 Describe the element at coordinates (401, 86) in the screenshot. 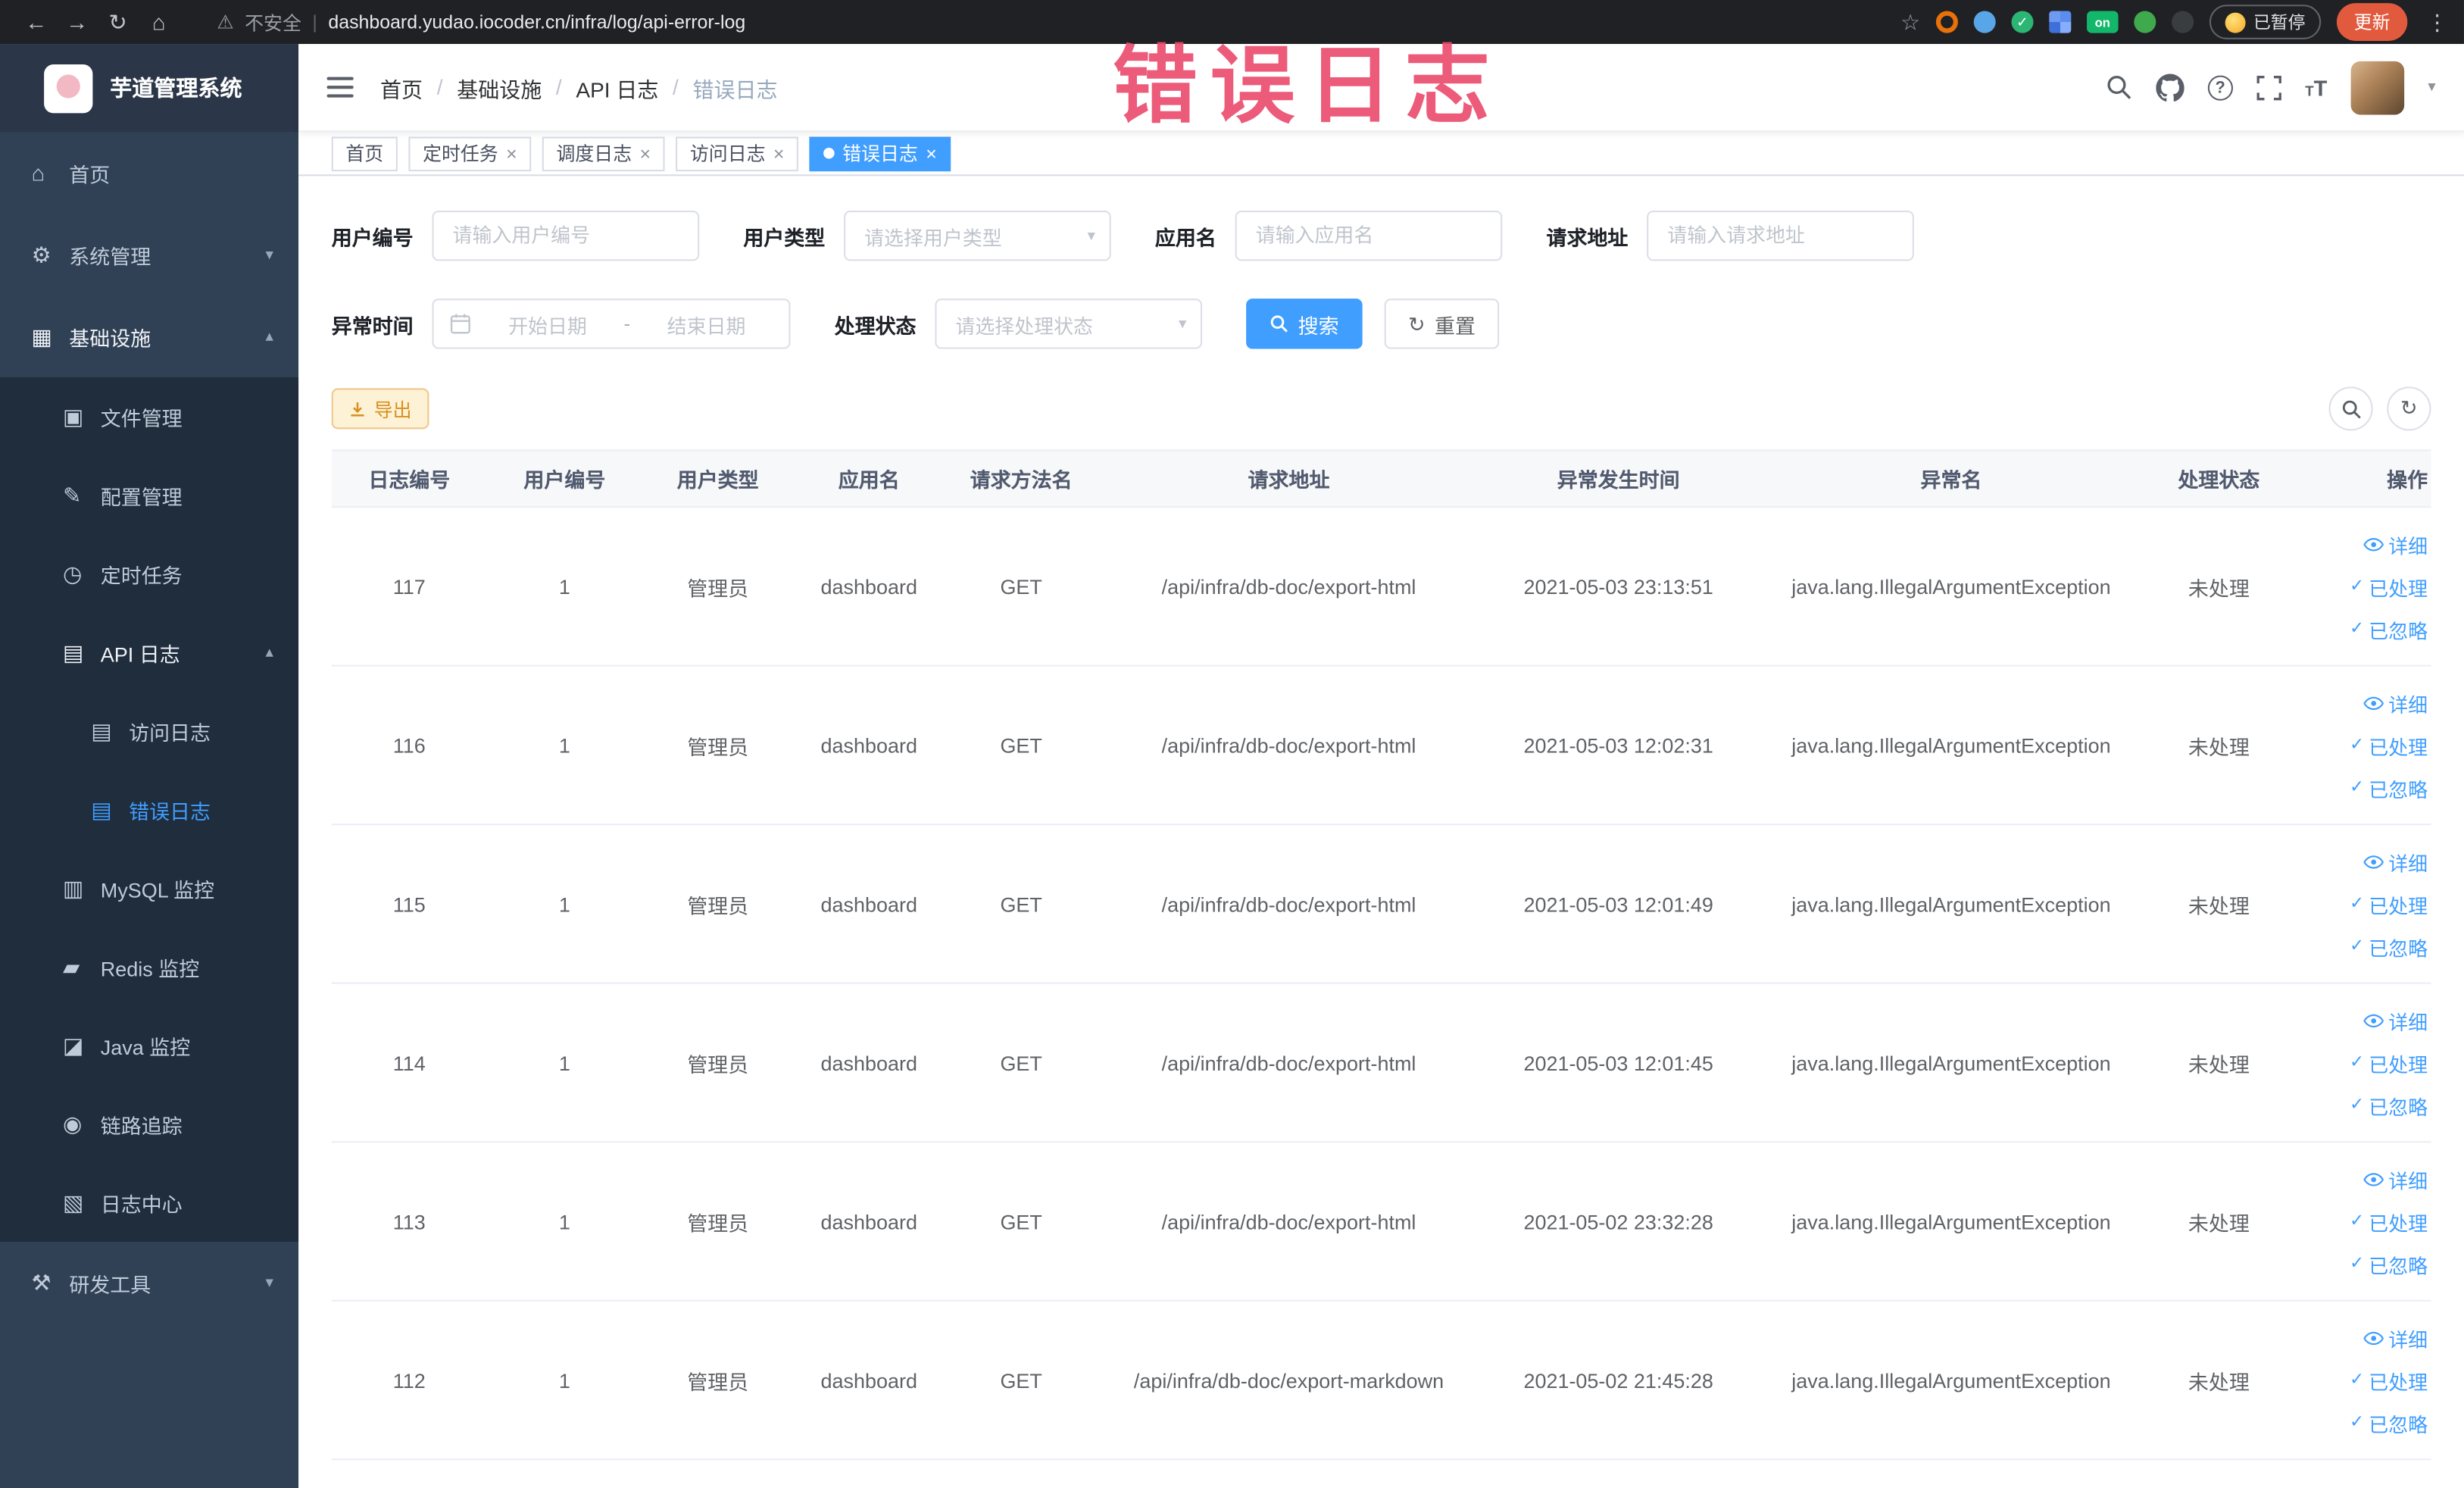

I see `breadcrumb-home: 首页` at that location.